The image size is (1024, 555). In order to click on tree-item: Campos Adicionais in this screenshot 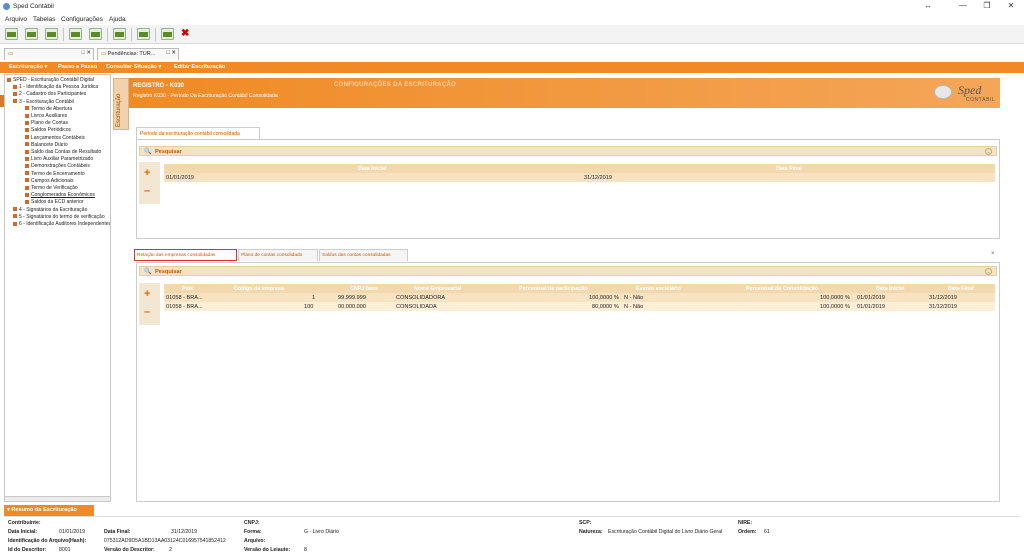, I will do `click(49, 181)`.